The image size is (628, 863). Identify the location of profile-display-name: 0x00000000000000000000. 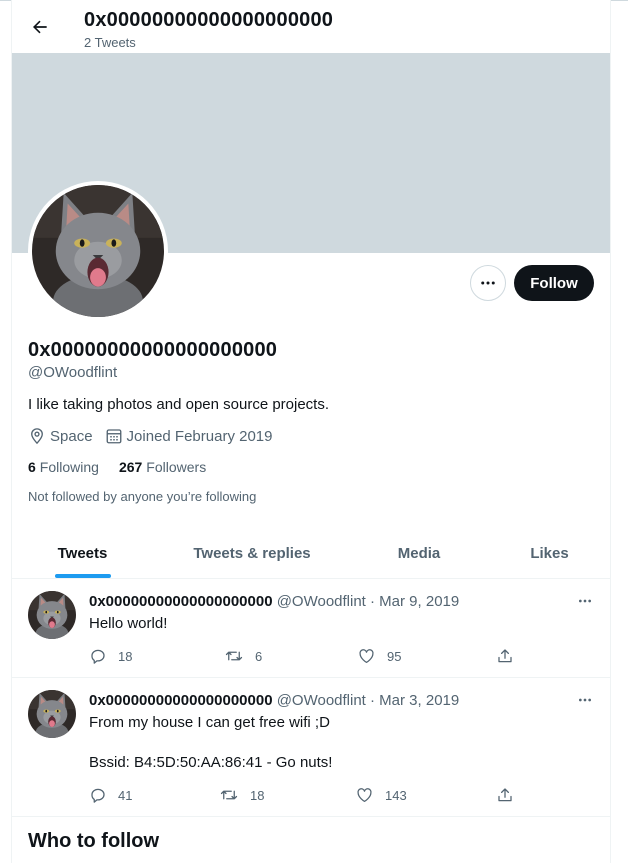
(153, 350).